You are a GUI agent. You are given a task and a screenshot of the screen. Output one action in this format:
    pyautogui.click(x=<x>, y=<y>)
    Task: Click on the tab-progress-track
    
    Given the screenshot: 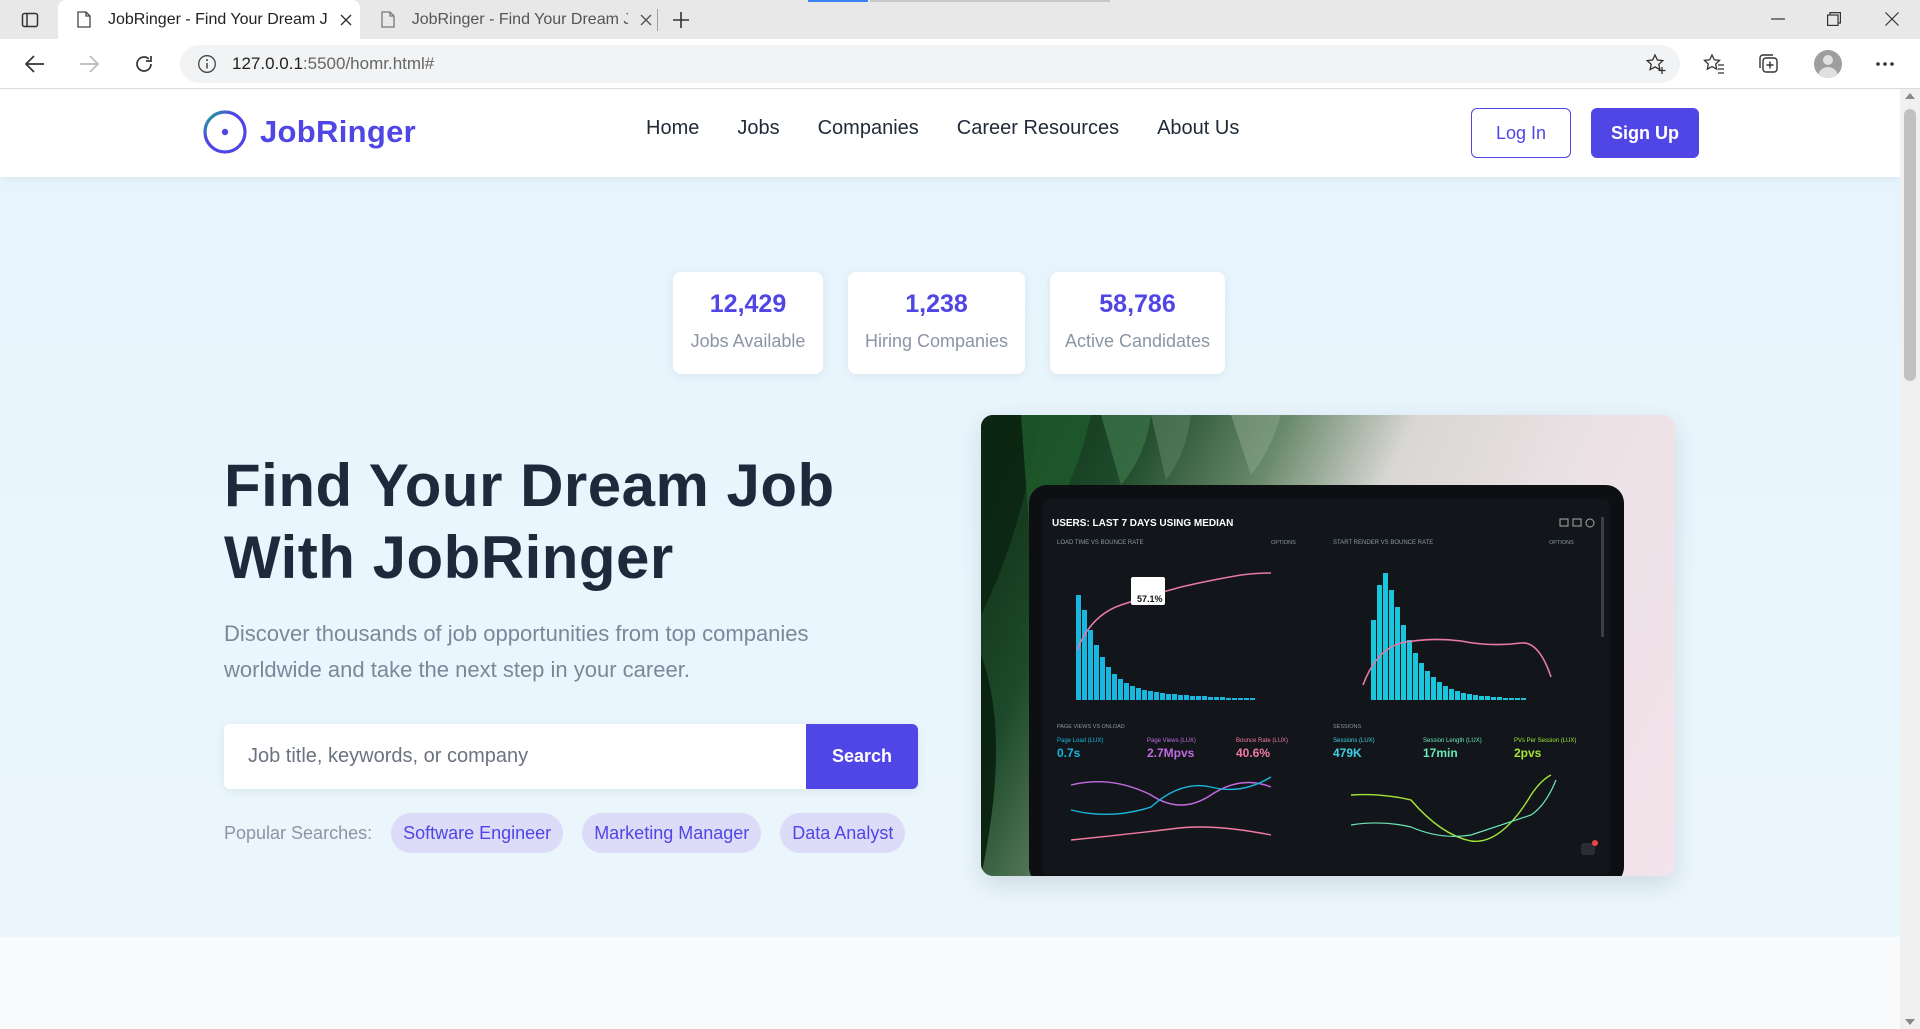 What is the action you would take?
    pyautogui.click(x=990, y=1)
    